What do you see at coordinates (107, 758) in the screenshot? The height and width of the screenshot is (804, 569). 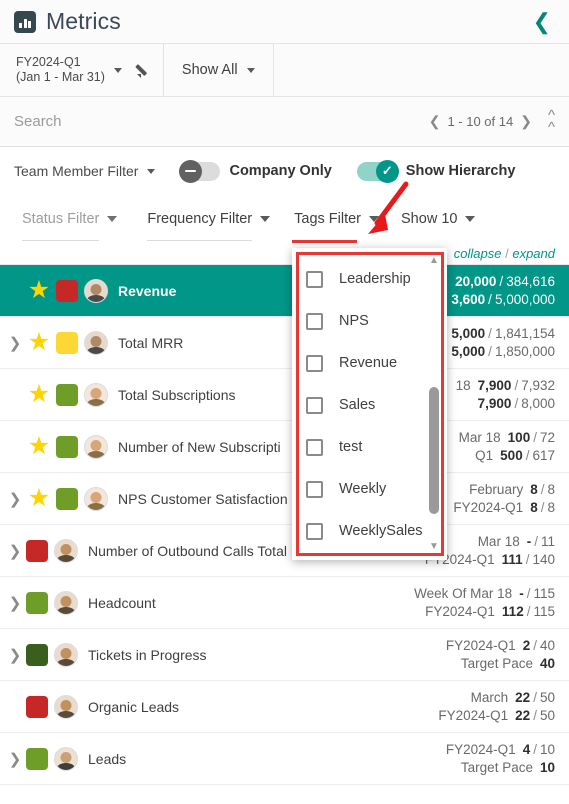 I see `metric-name: Leads` at bounding box center [107, 758].